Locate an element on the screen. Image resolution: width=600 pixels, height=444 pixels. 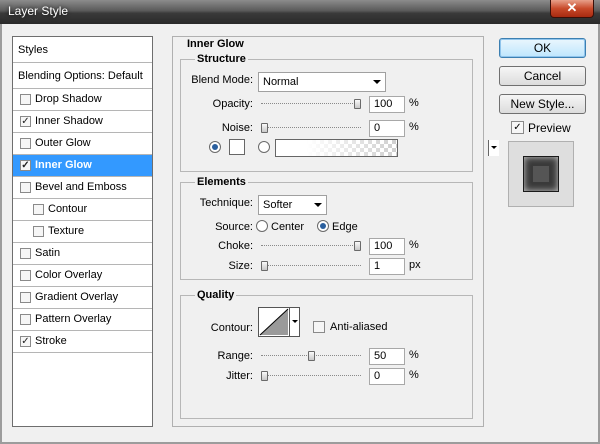
choke-slider is located at coordinates (311, 246).